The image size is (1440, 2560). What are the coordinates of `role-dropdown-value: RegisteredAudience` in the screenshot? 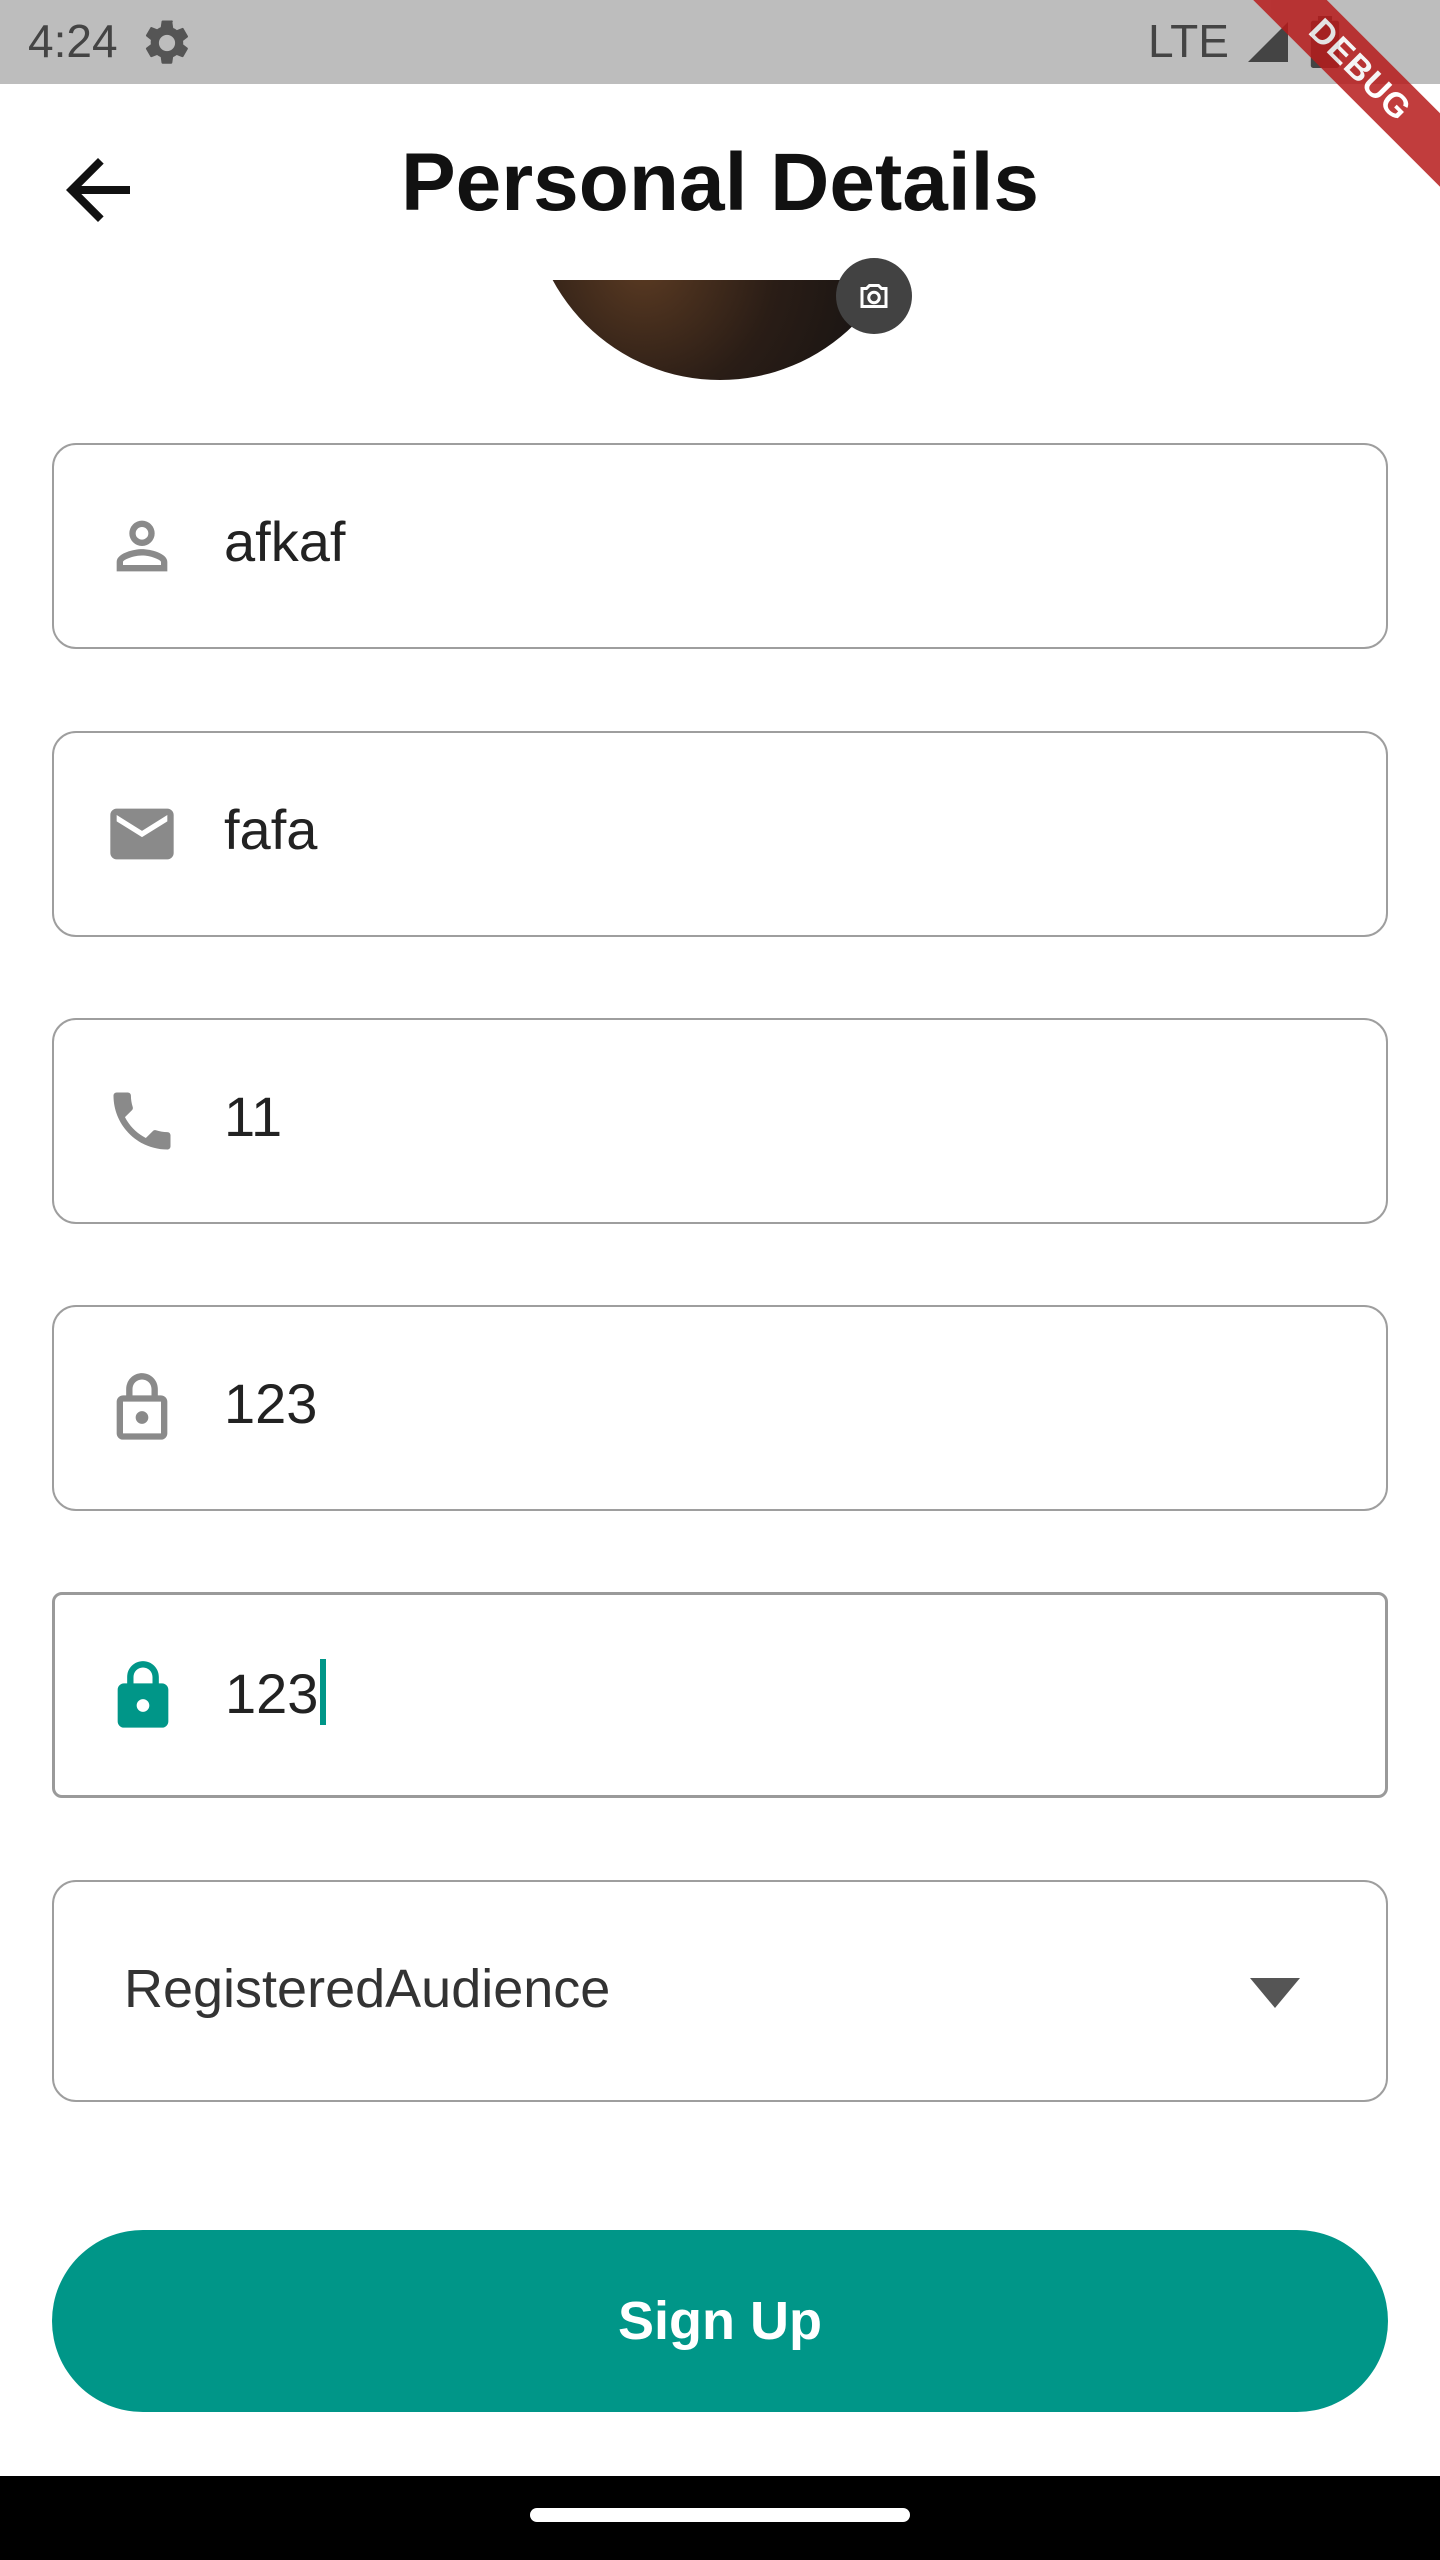 It's located at (367, 1989).